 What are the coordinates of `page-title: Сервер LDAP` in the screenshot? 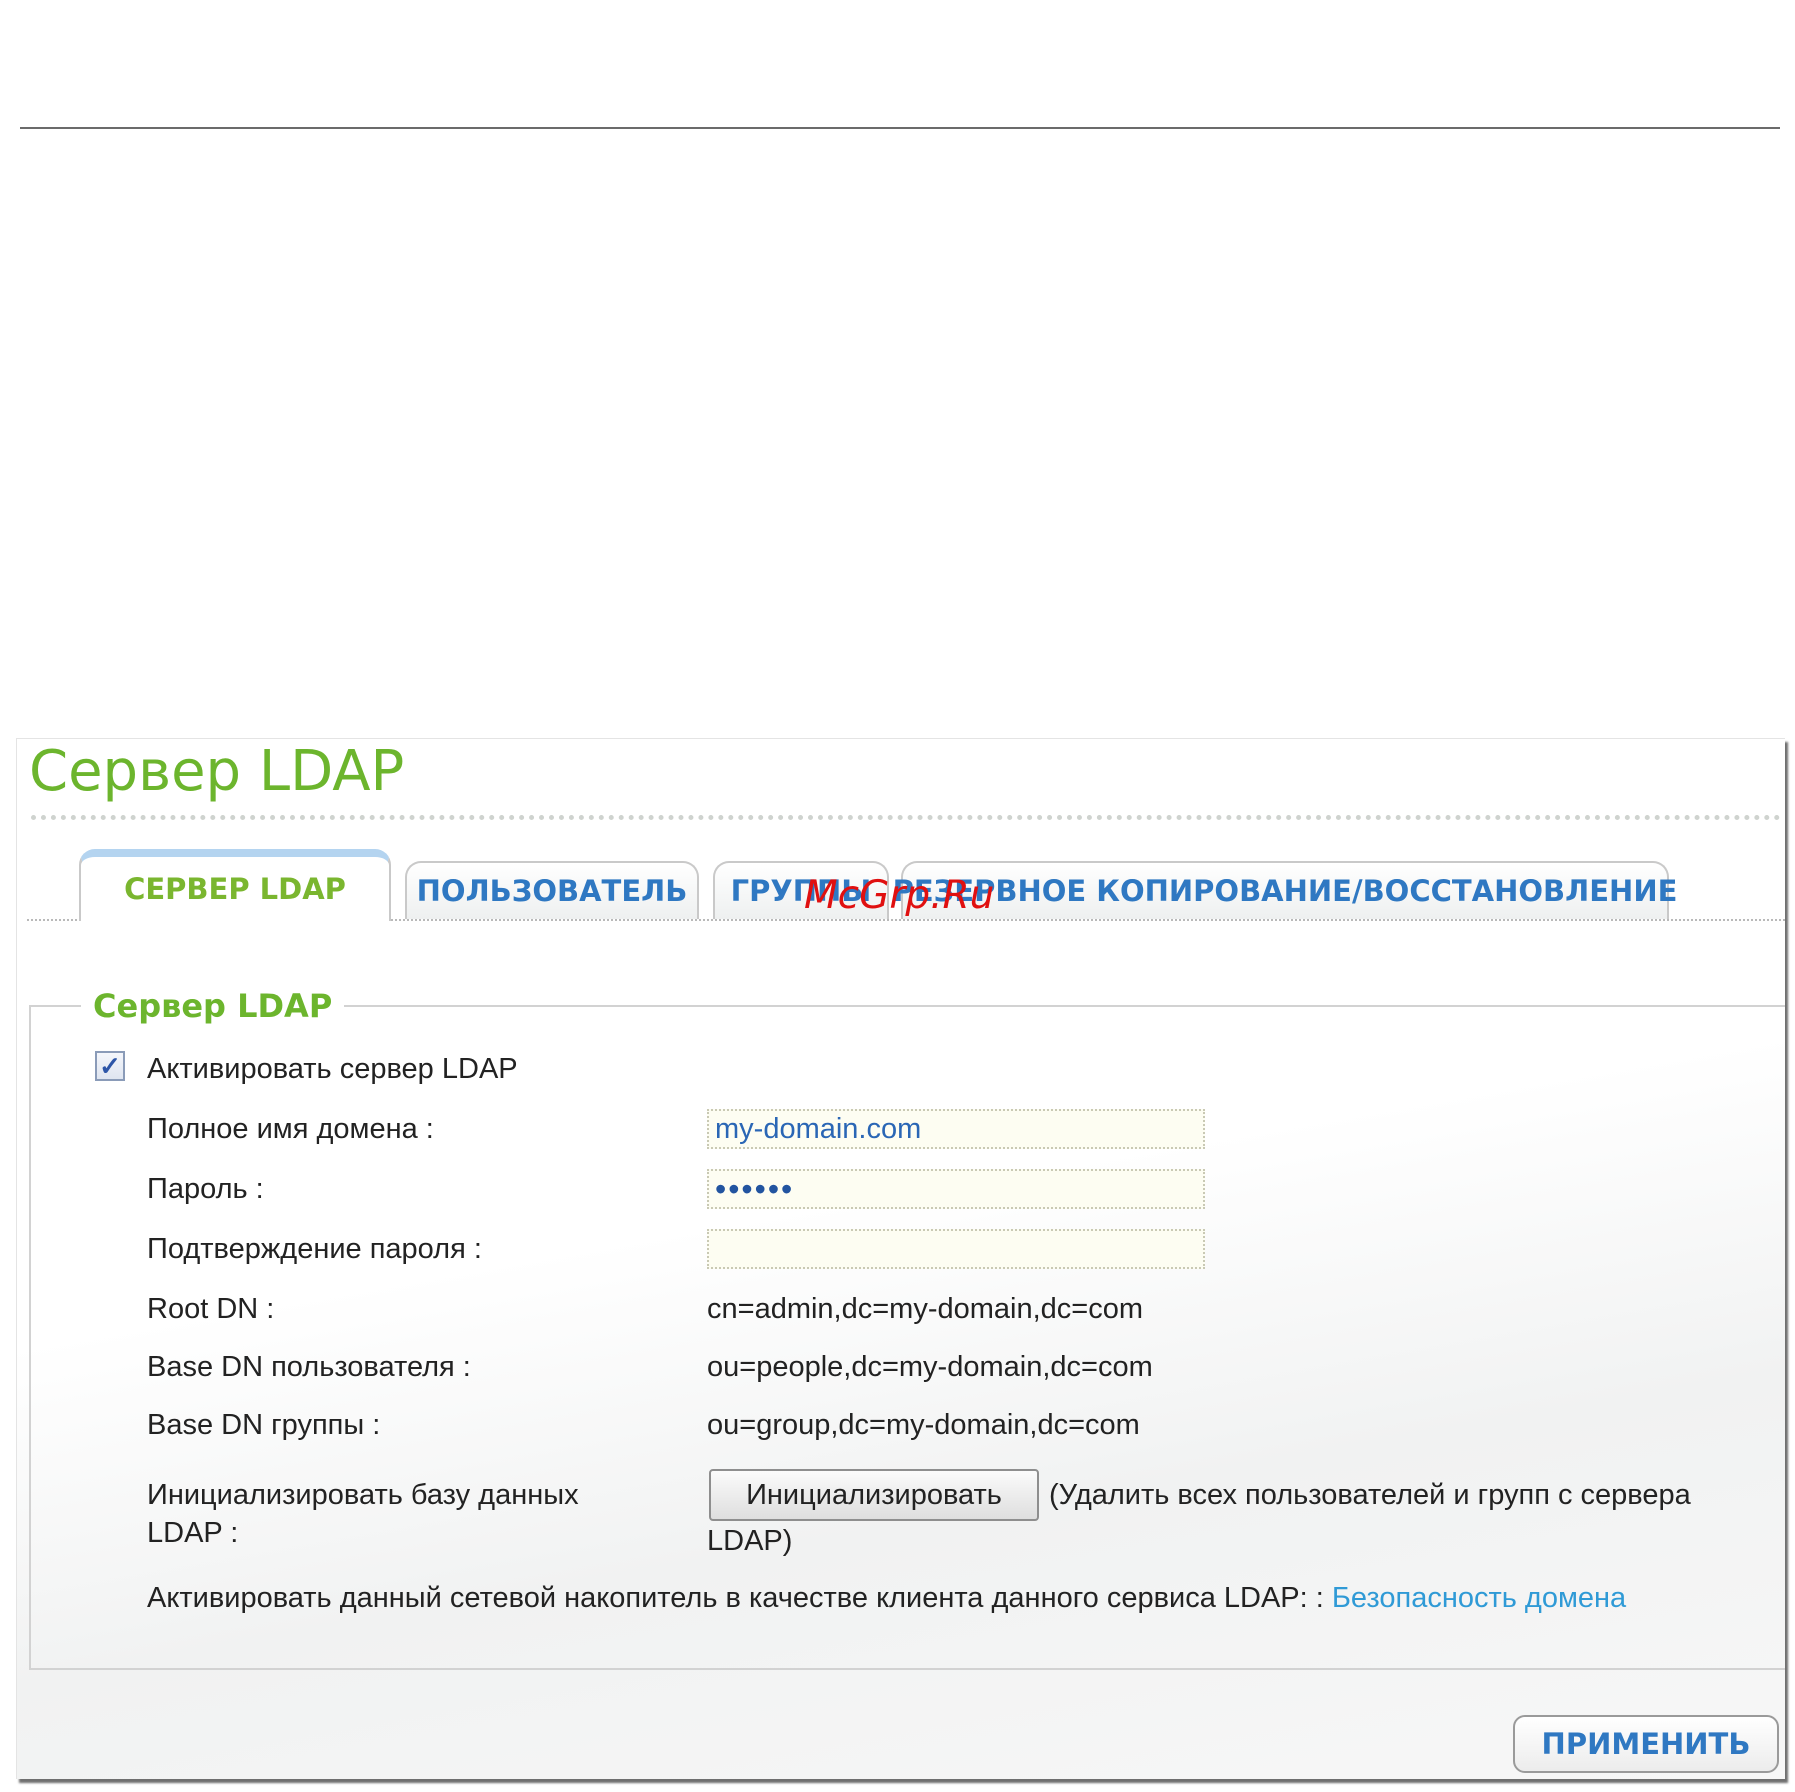 It's located at (217, 771).